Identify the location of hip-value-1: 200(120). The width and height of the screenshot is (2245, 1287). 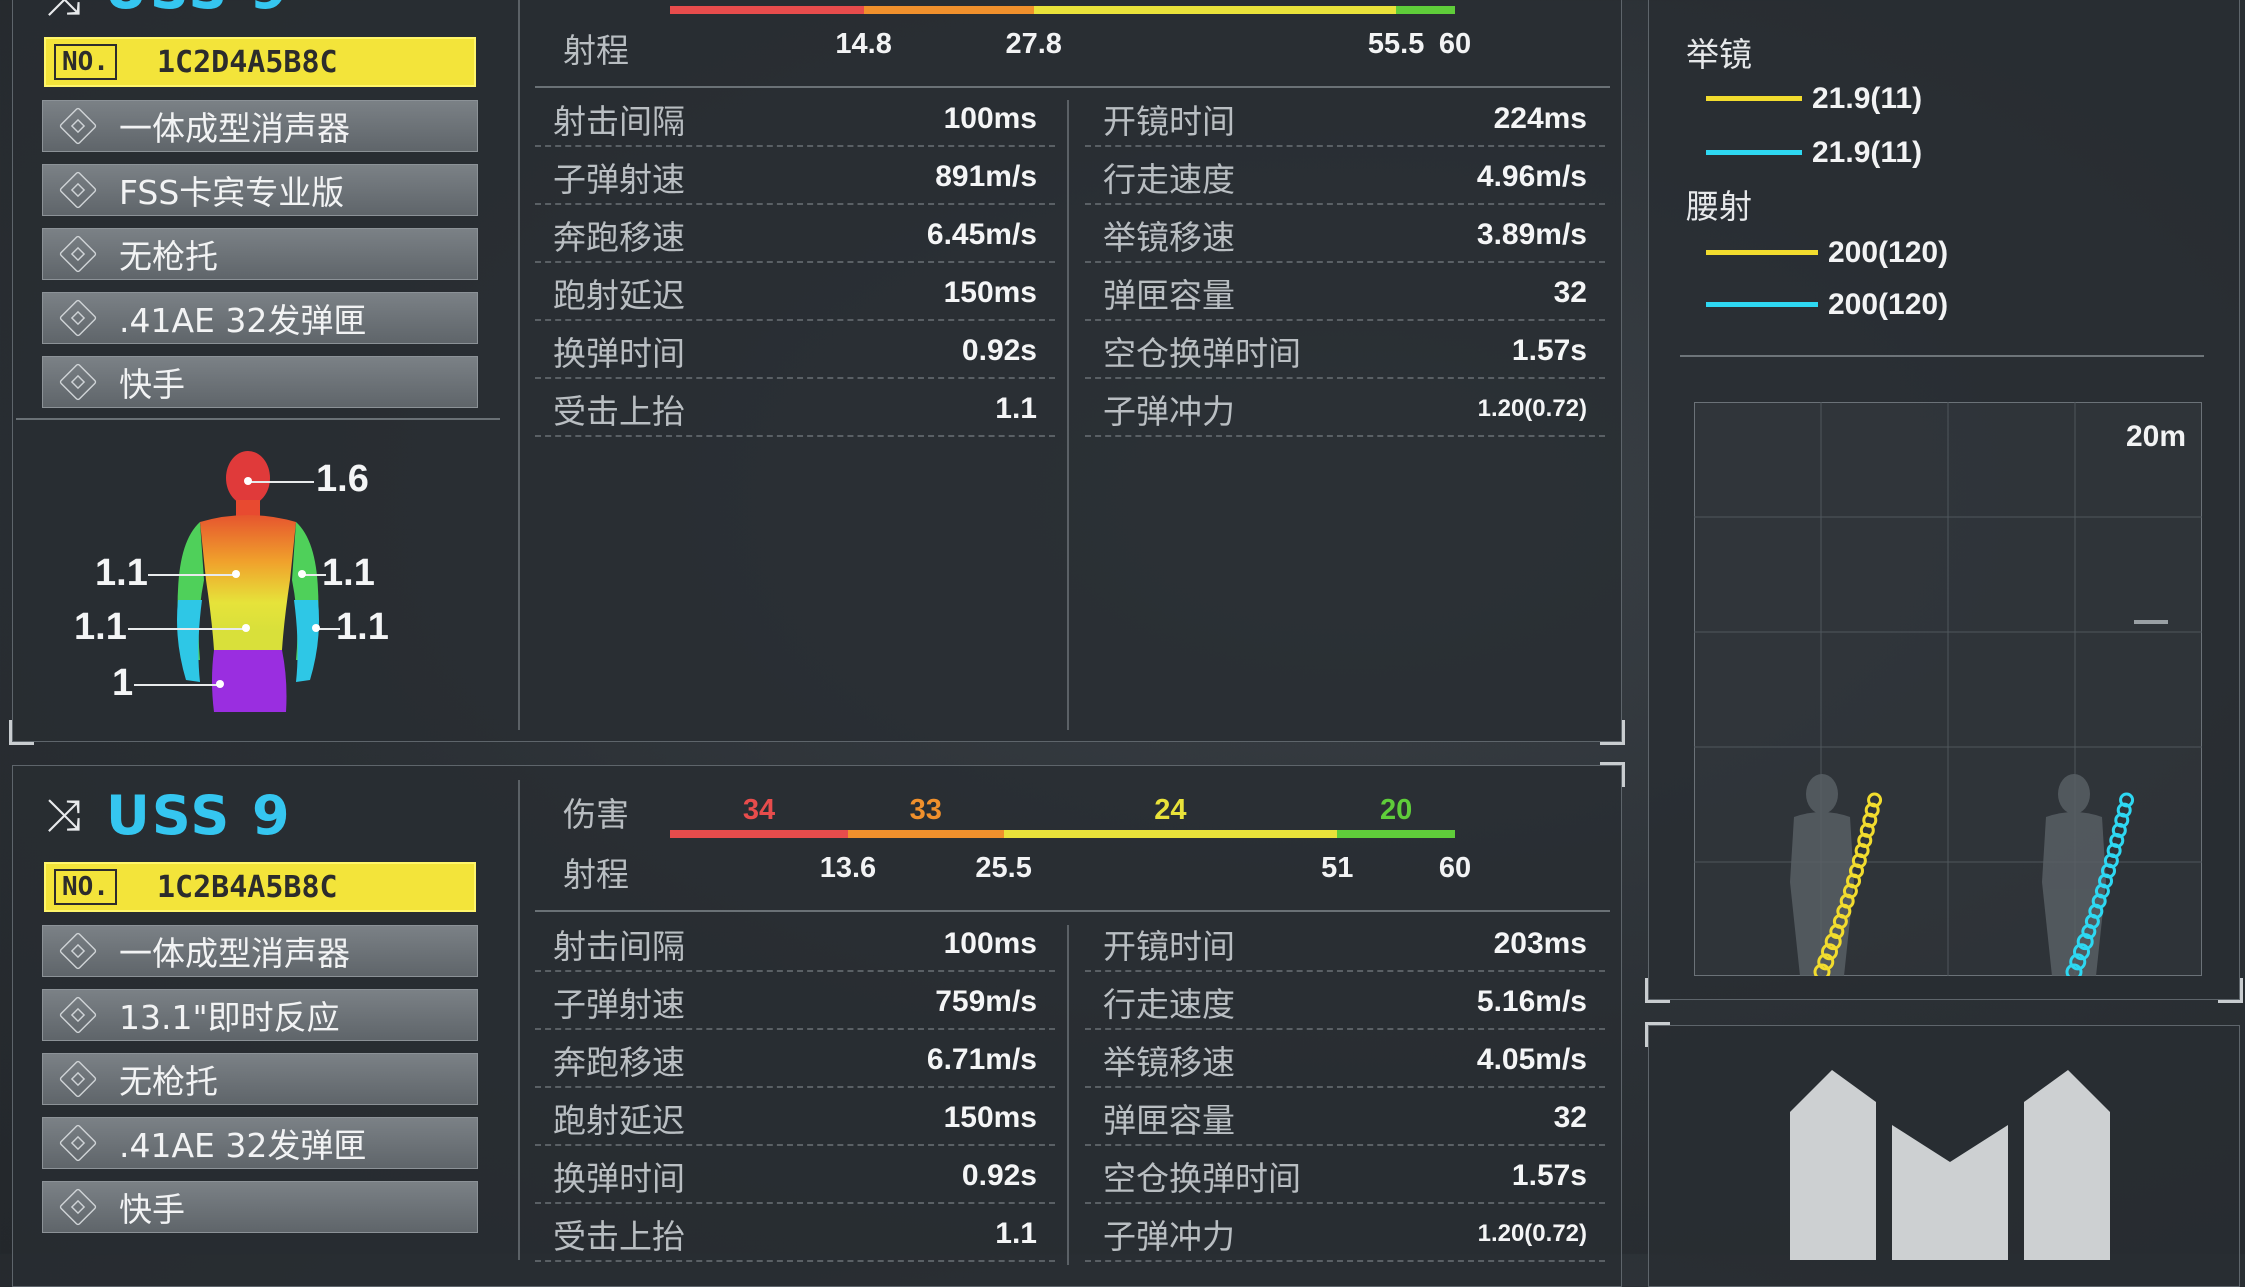
(1888, 252).